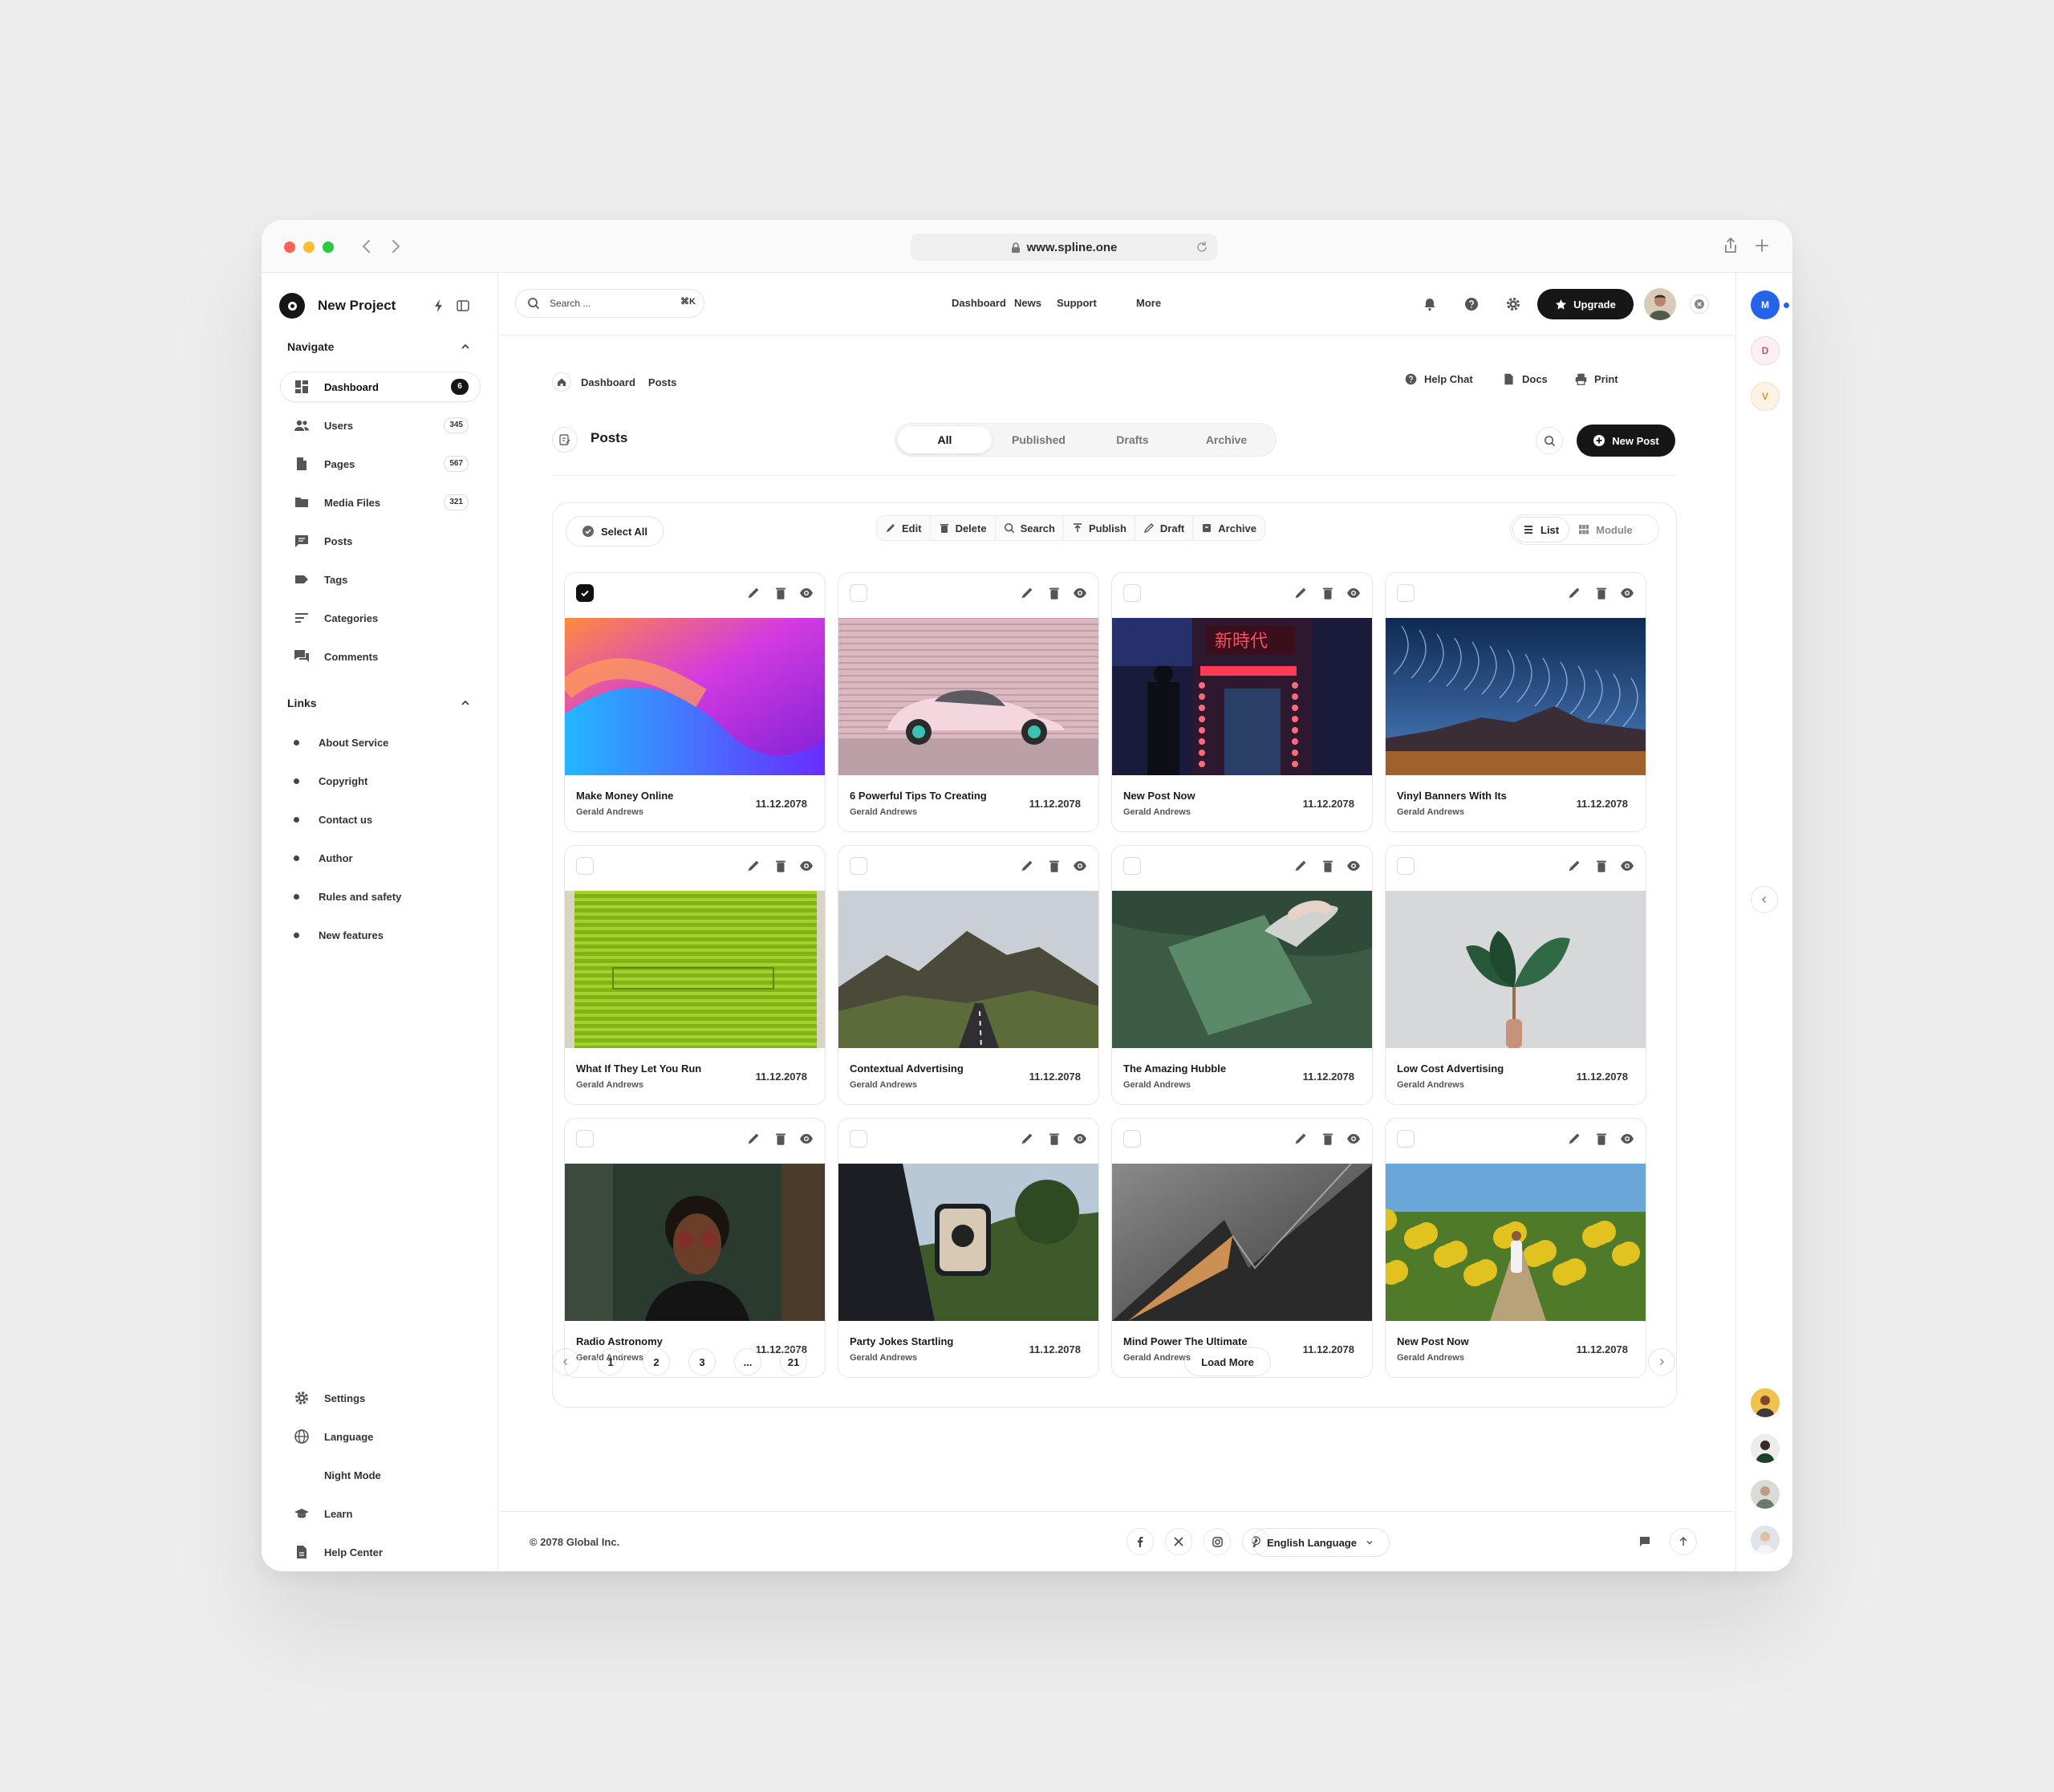 Image resolution: width=2054 pixels, height=1792 pixels. What do you see at coordinates (1027, 303) in the screenshot?
I see `topnav-news: News` at bounding box center [1027, 303].